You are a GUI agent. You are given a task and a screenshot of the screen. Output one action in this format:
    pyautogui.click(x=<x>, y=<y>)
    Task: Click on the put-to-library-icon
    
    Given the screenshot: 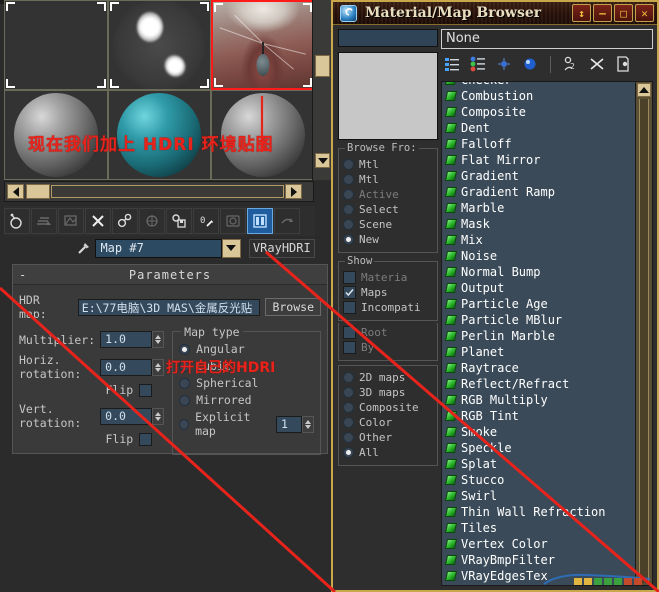 What is the action you would take?
    pyautogui.click(x=179, y=221)
    